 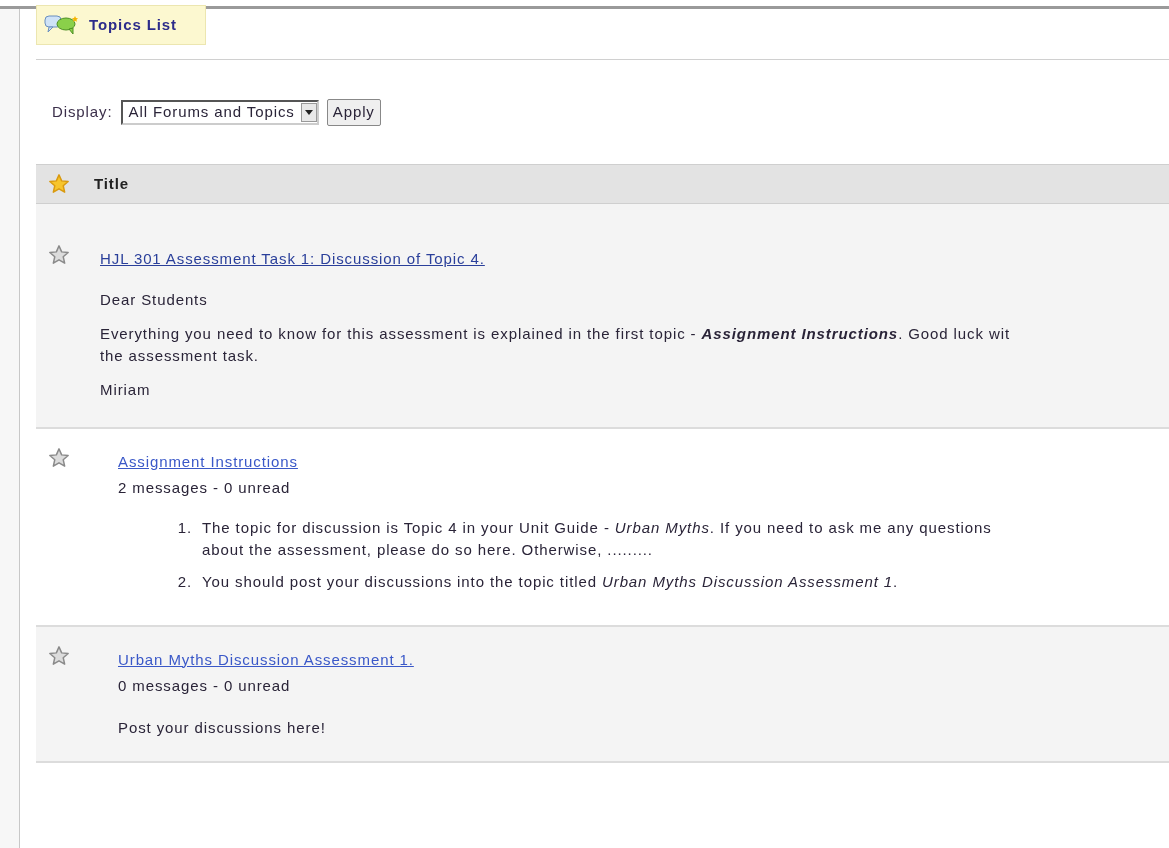 I want to click on display-label: Display:, so click(x=82, y=111).